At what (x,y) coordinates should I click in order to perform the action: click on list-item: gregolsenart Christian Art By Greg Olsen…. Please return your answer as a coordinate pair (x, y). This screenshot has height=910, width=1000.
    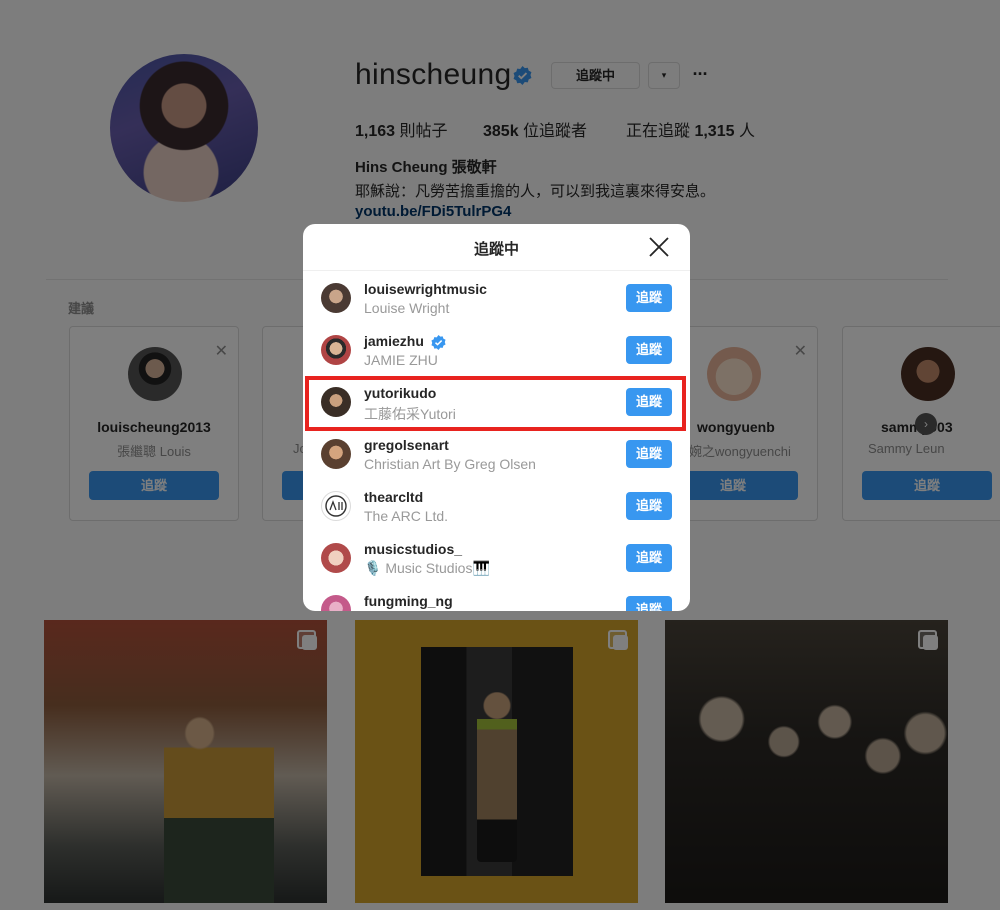
    Looking at the image, I should click on (496, 454).